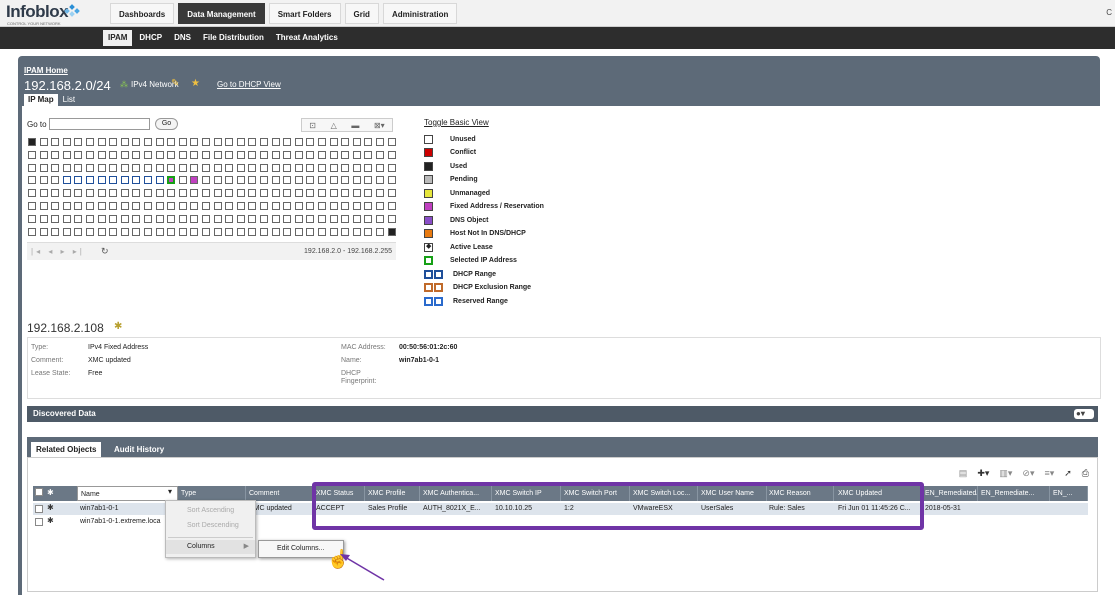 The height and width of the screenshot is (595, 1115). I want to click on discovered-data-header: Discovered Data, so click(562, 414).